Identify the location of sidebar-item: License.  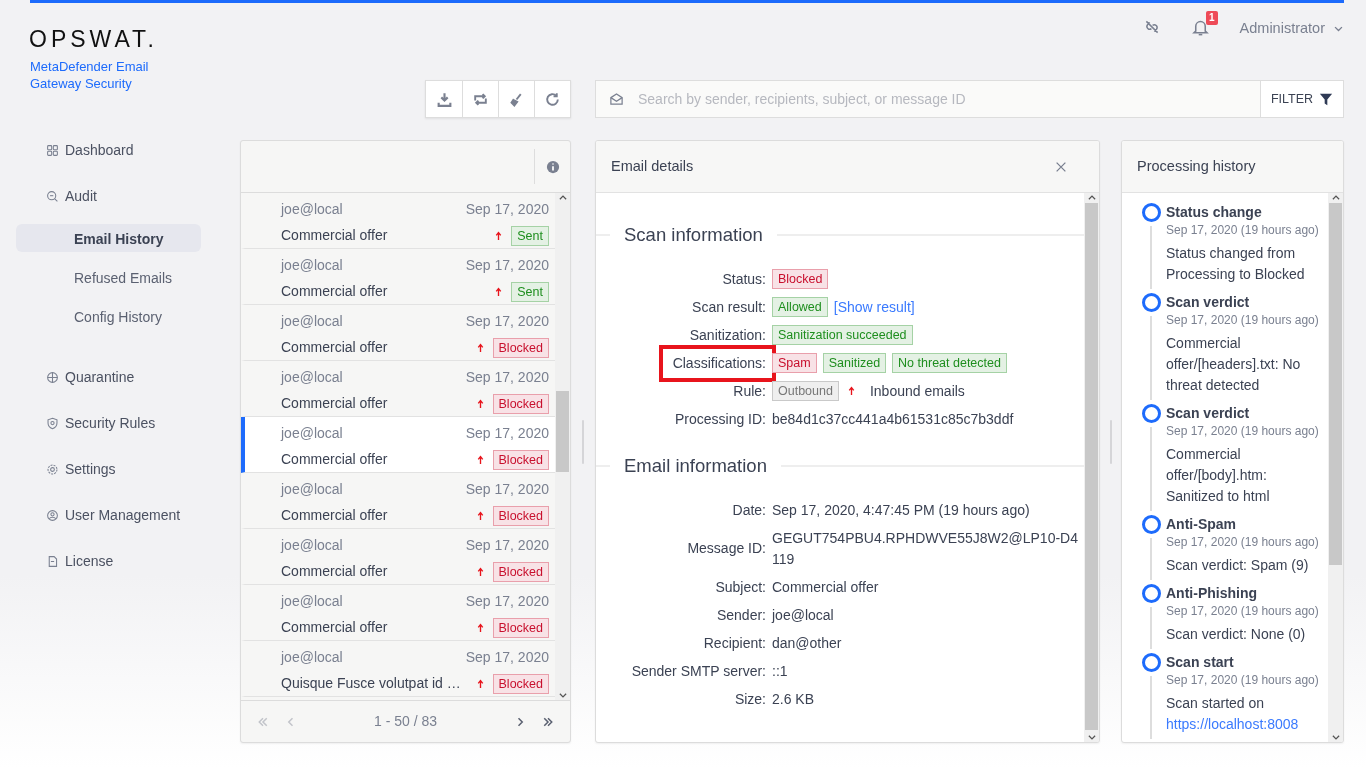
(128, 561).